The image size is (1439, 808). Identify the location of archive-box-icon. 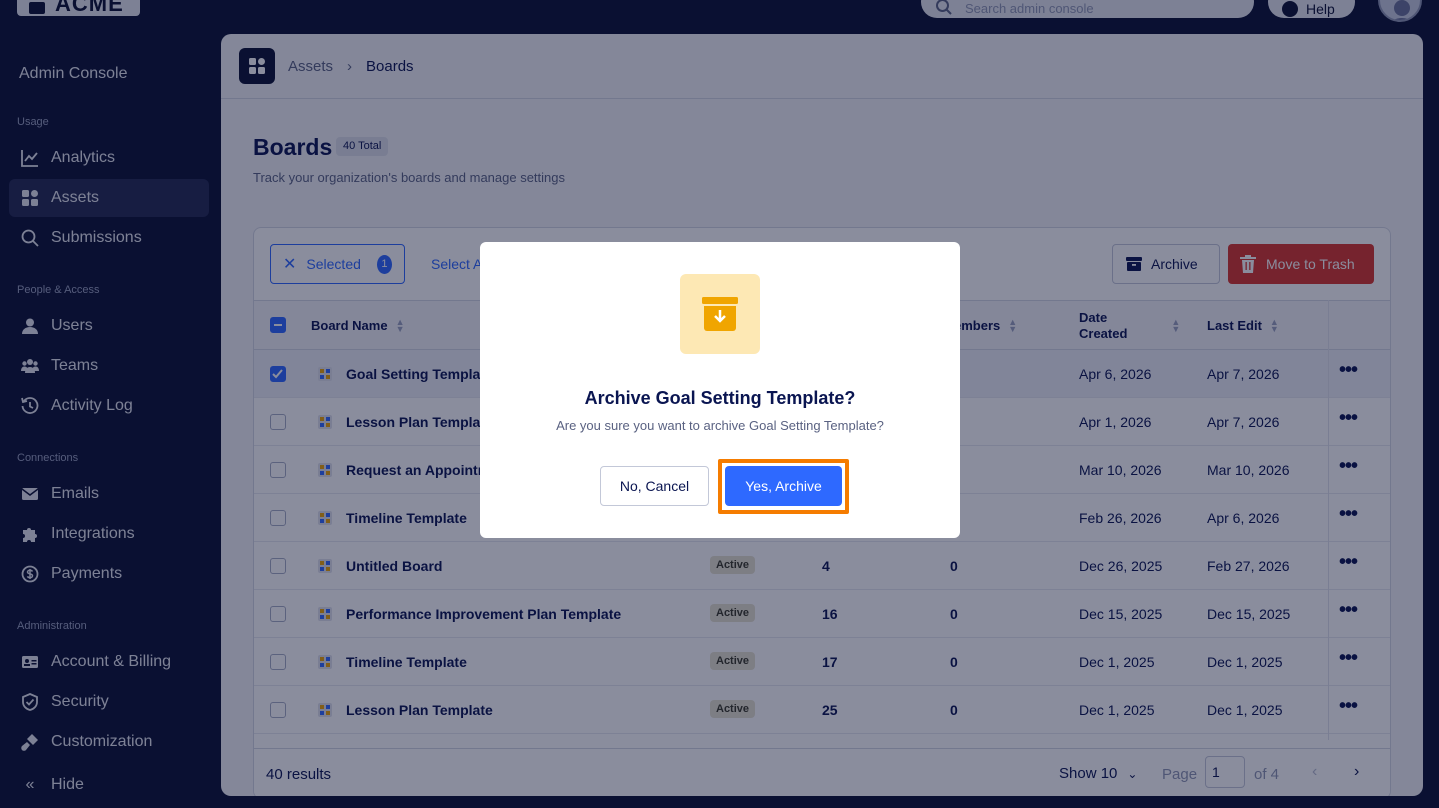
(720, 314).